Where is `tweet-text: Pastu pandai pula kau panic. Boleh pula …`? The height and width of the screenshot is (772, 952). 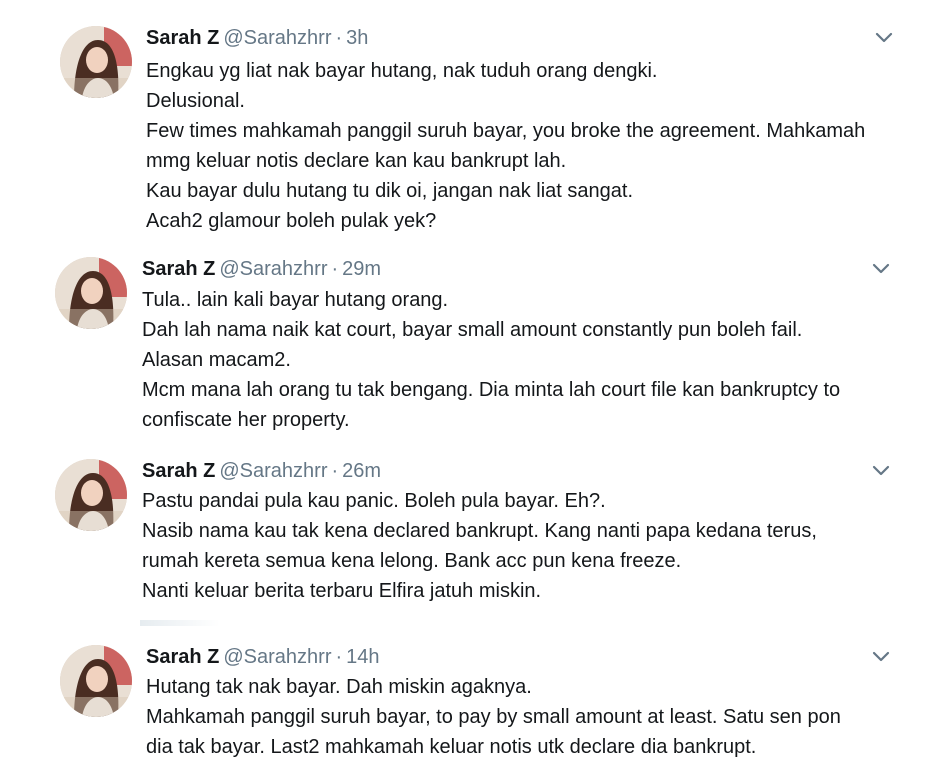 tweet-text: Pastu pandai pula kau panic. Boleh pula … is located at coordinates (479, 546).